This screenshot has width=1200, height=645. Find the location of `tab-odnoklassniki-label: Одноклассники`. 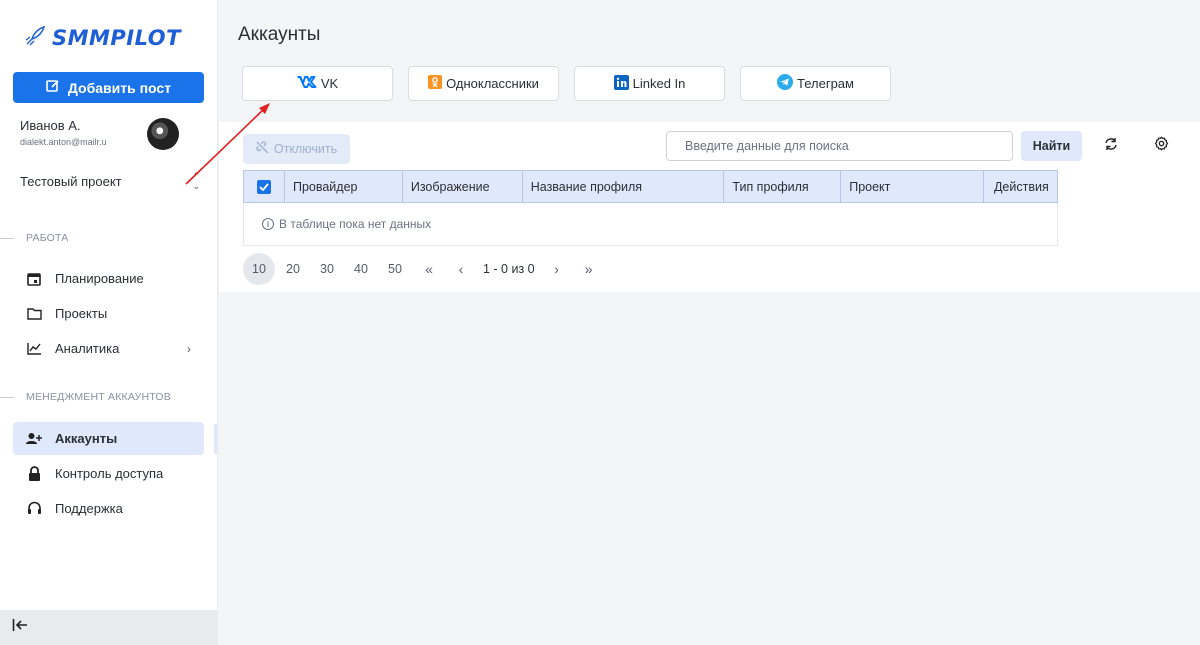

tab-odnoklassniki-label: Одноклассники is located at coordinates (492, 83).